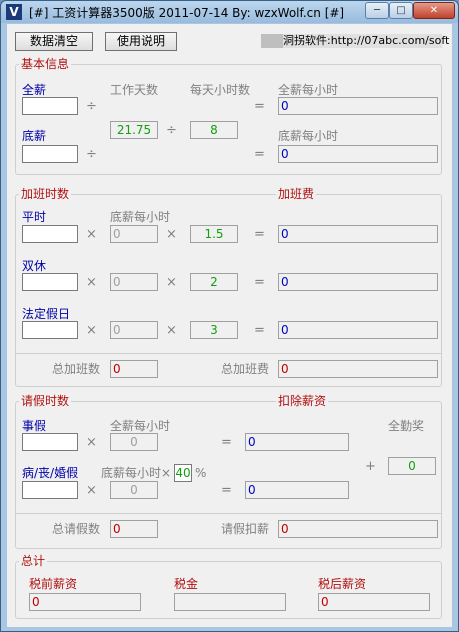 The height and width of the screenshot is (632, 459). What do you see at coordinates (134, 234) in the screenshot?
I see `overtime-normal-hourly: 0` at bounding box center [134, 234].